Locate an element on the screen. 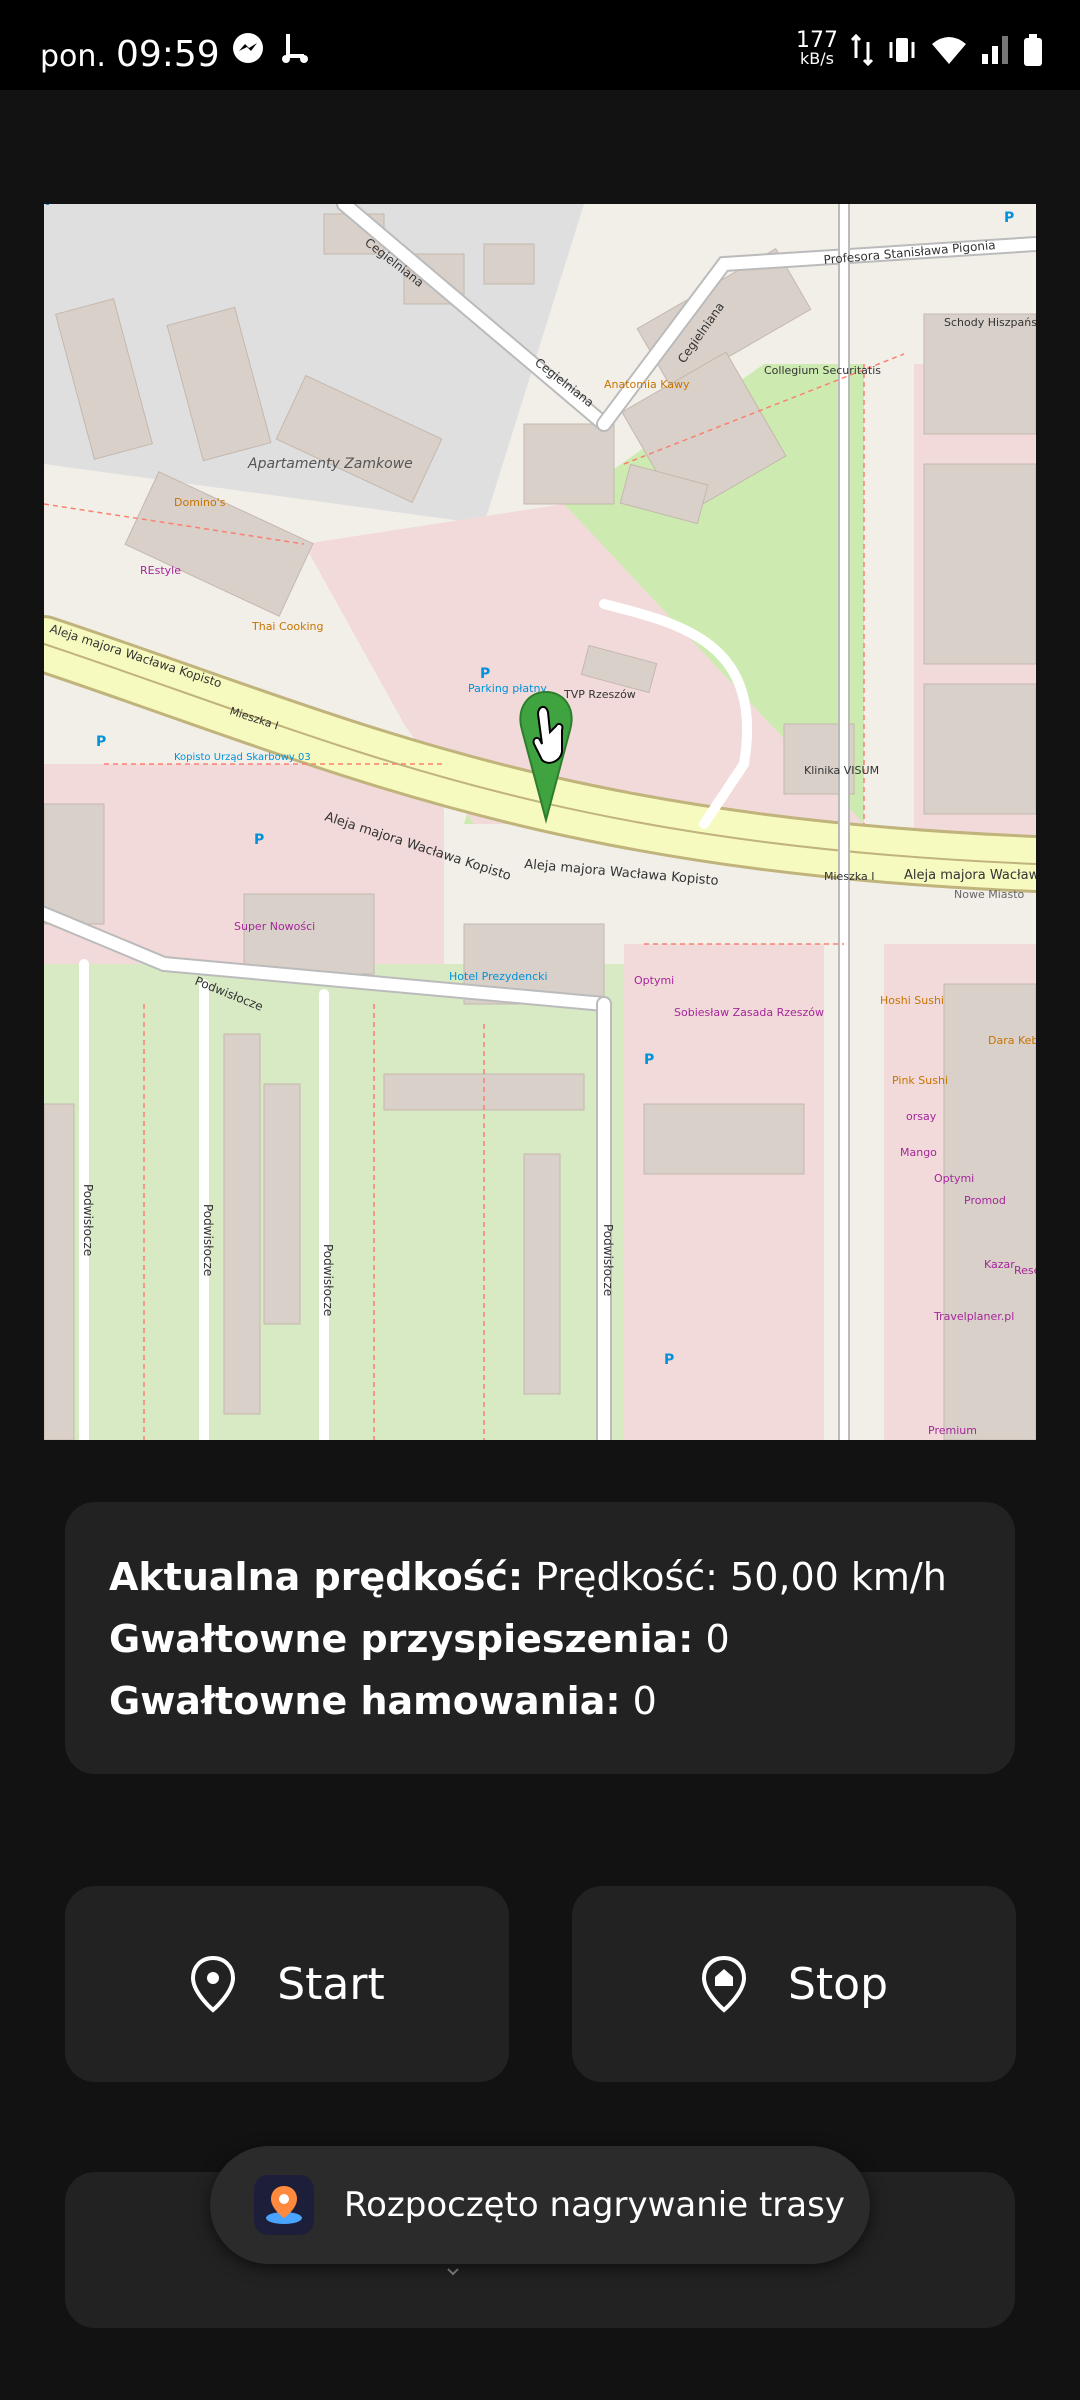  map-label-collegium: Collegium Securitatis is located at coordinates (822, 370).